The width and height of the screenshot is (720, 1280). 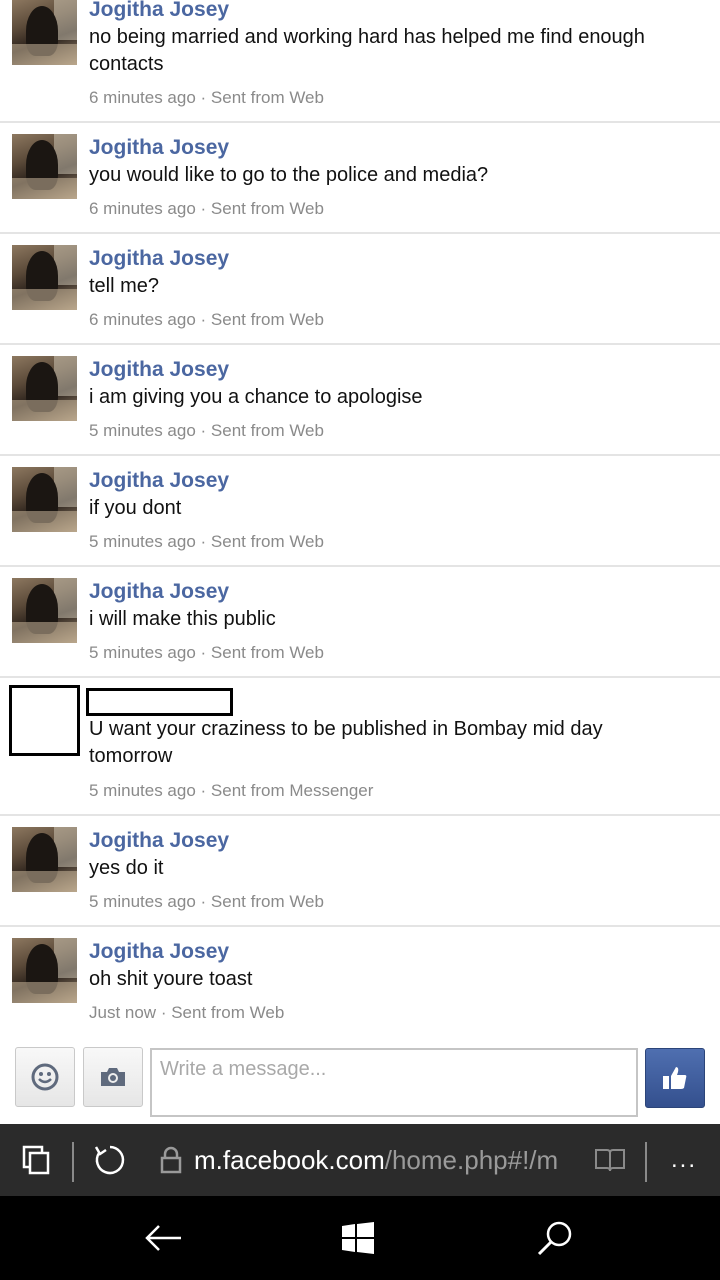 I want to click on message-text: i am giving you a chance to apologise, so click(x=256, y=397).